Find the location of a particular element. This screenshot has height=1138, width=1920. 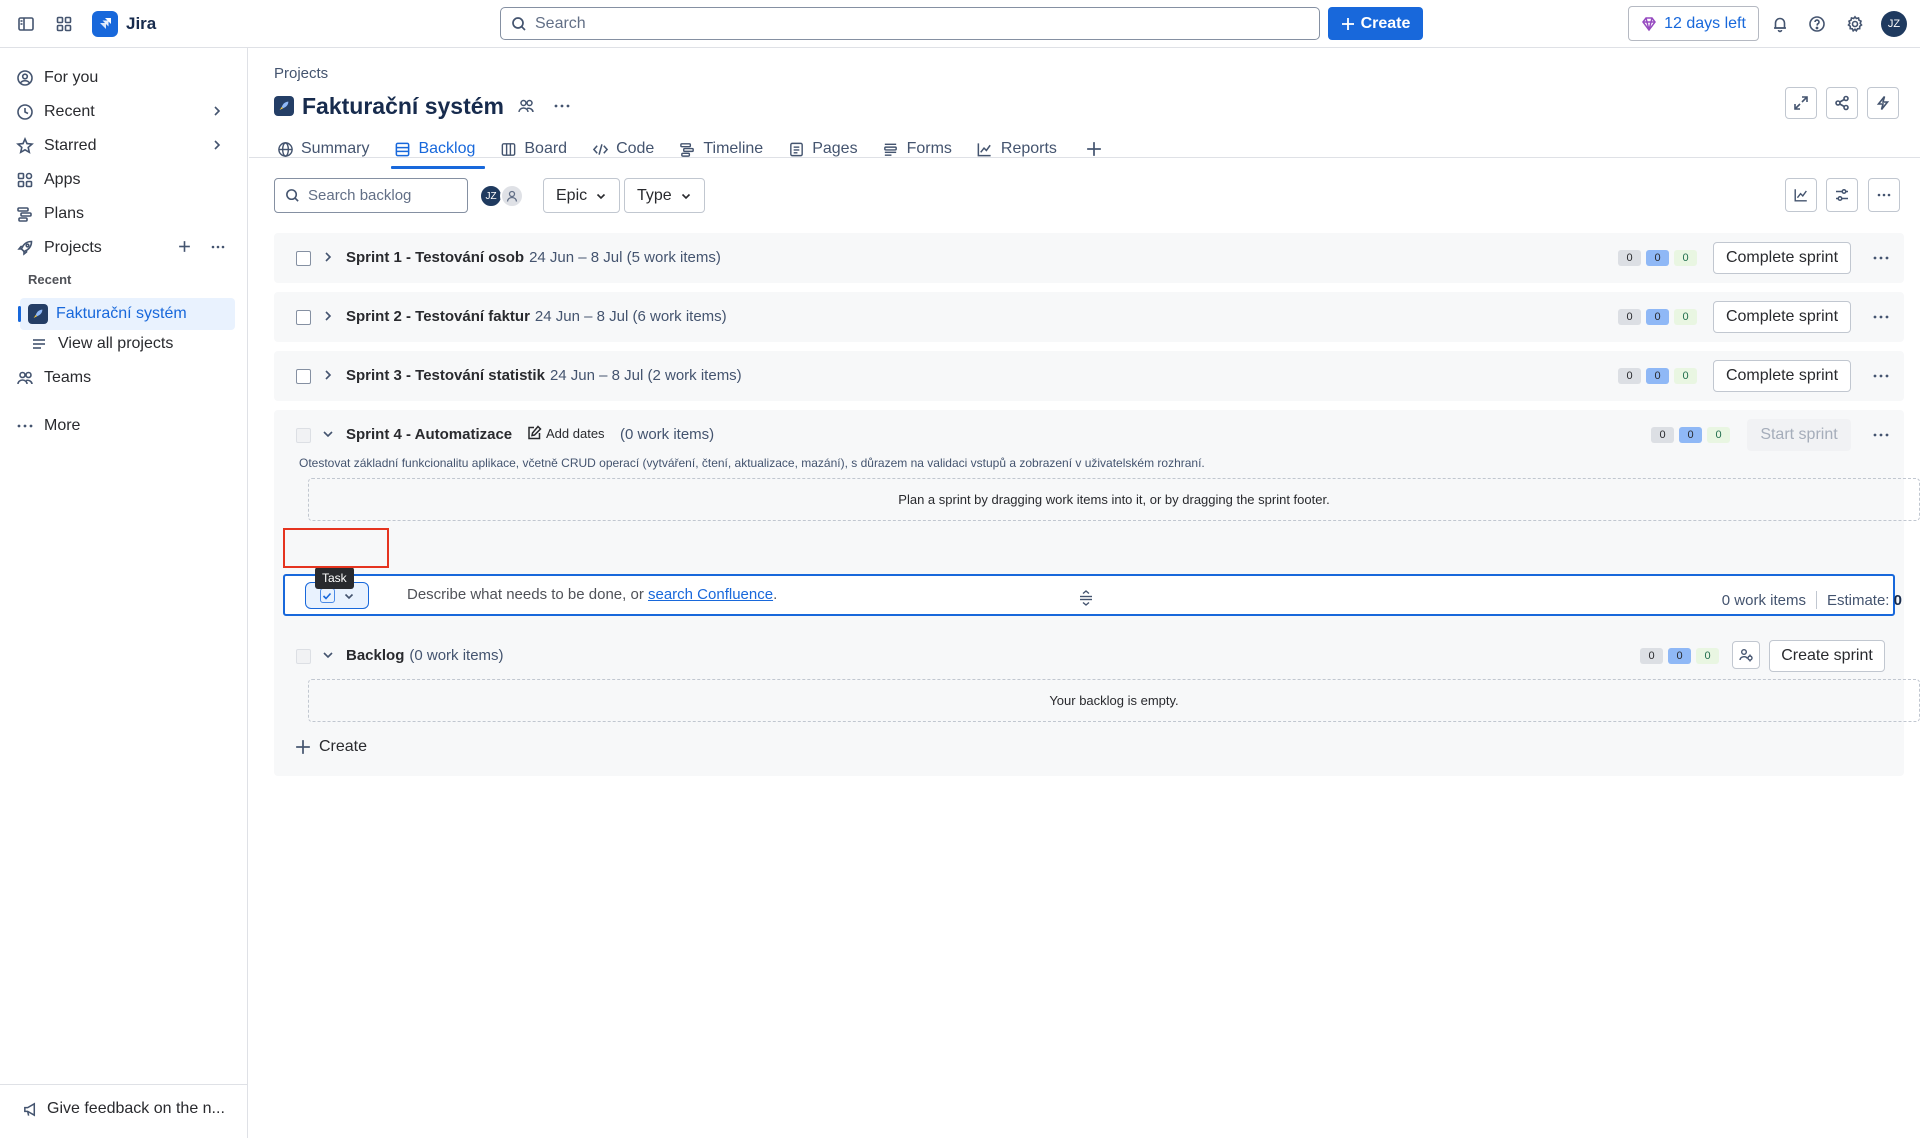

sidebar-project-item-active: Fakturační systém is located at coordinates (126, 314).